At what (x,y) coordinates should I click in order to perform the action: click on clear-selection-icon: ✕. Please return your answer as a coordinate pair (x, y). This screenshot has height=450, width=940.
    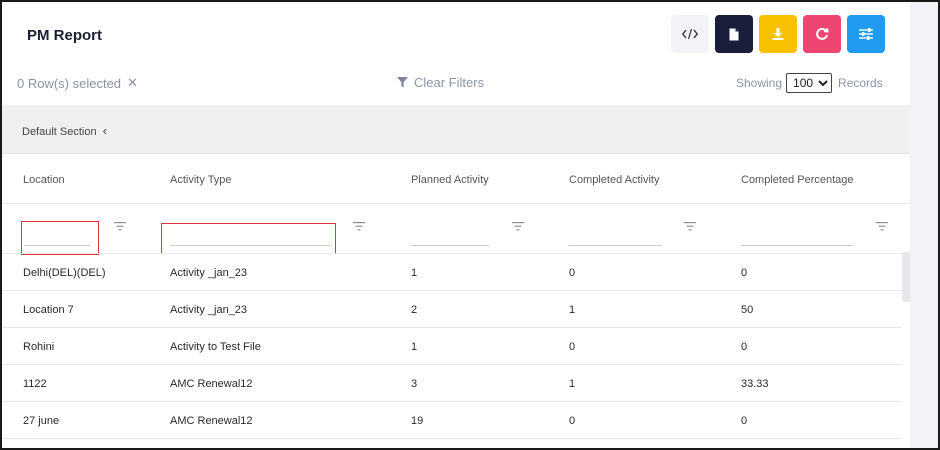
    Looking at the image, I should click on (132, 83).